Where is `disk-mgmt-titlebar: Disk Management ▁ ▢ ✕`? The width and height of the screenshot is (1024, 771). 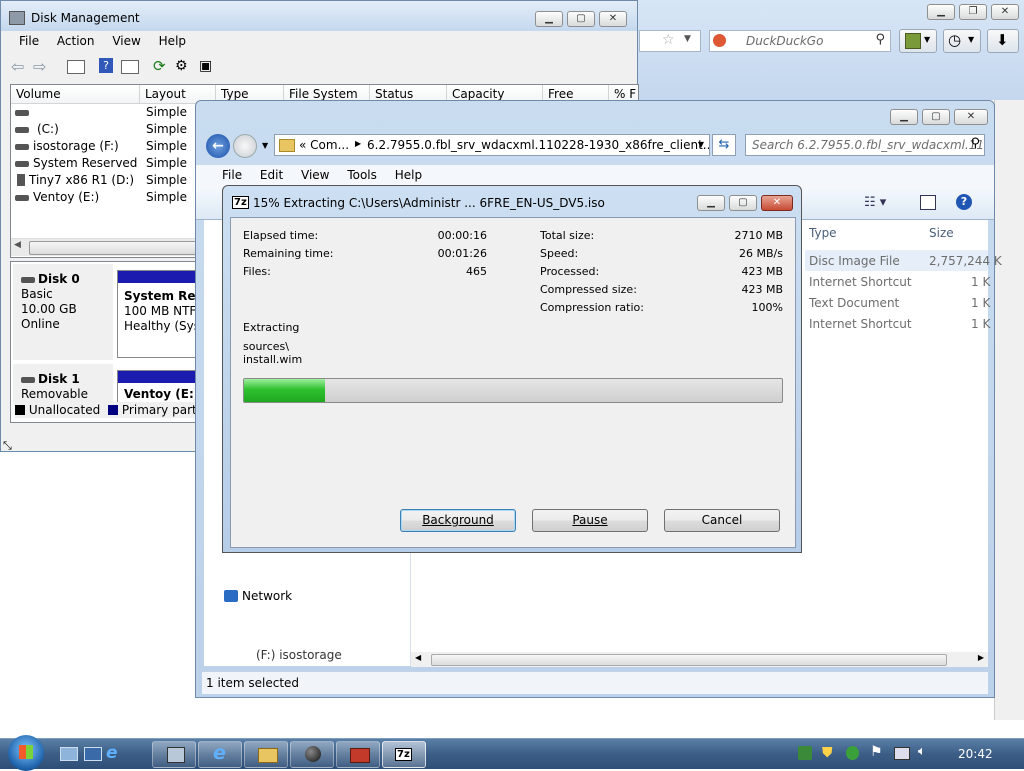
disk-mgmt-titlebar: Disk Management ▁ ▢ ✕ is located at coordinates (319, 16).